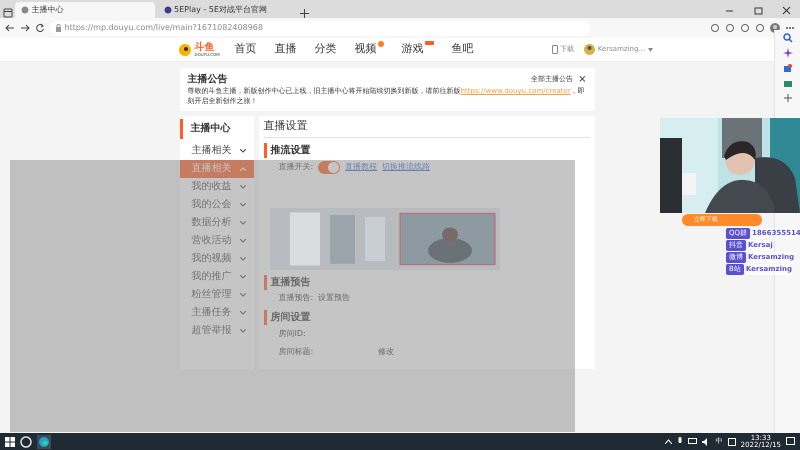  What do you see at coordinates (427, 318) in the screenshot?
I see `section-heading: 房间设置` at bounding box center [427, 318].